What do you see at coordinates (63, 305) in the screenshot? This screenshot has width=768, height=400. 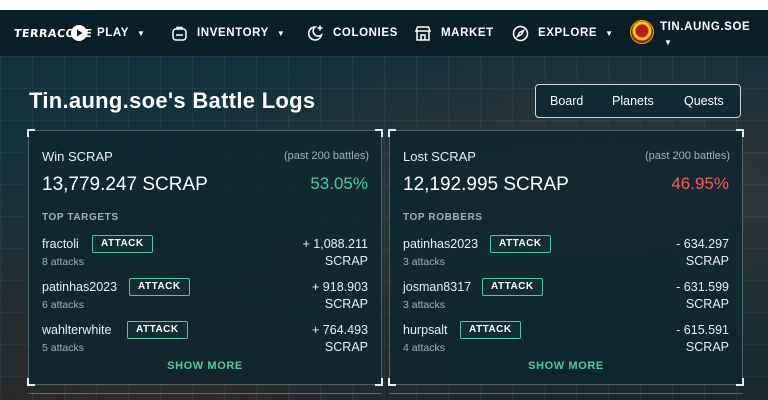 I see `attack-count: 6 attacks` at bounding box center [63, 305].